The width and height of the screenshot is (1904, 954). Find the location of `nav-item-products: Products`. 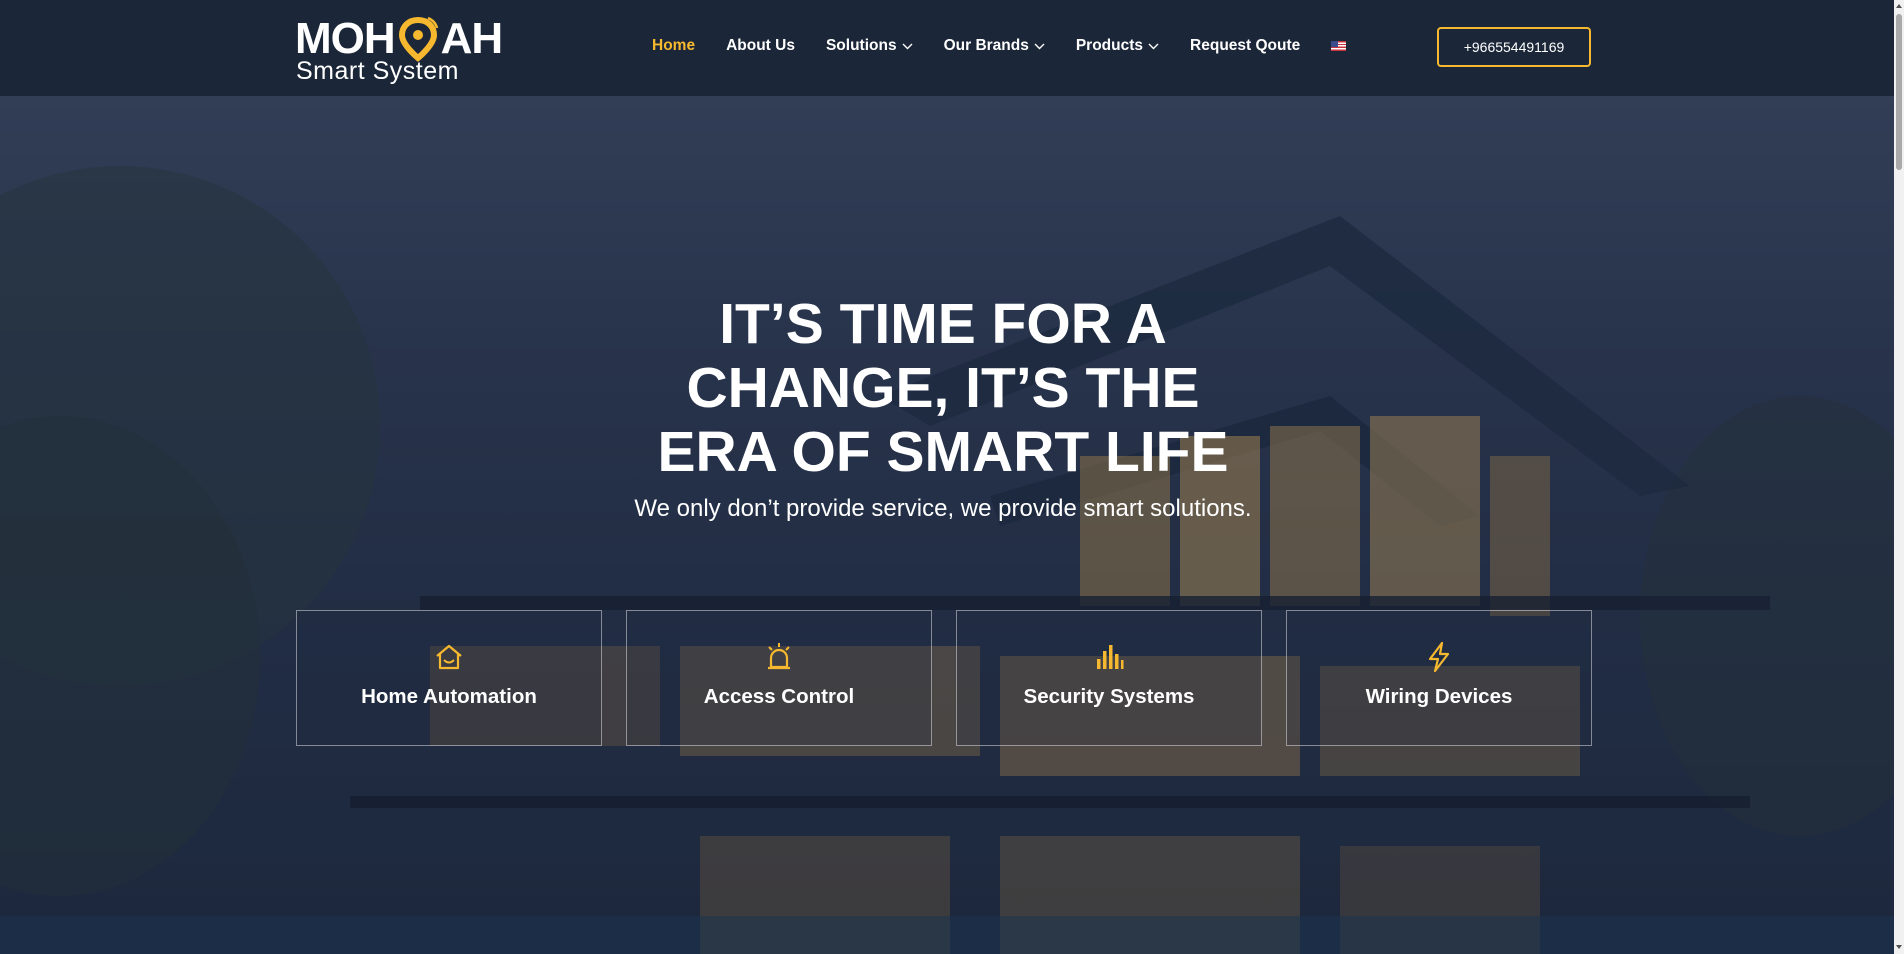

nav-item-products: Products is located at coordinates (1117, 46).